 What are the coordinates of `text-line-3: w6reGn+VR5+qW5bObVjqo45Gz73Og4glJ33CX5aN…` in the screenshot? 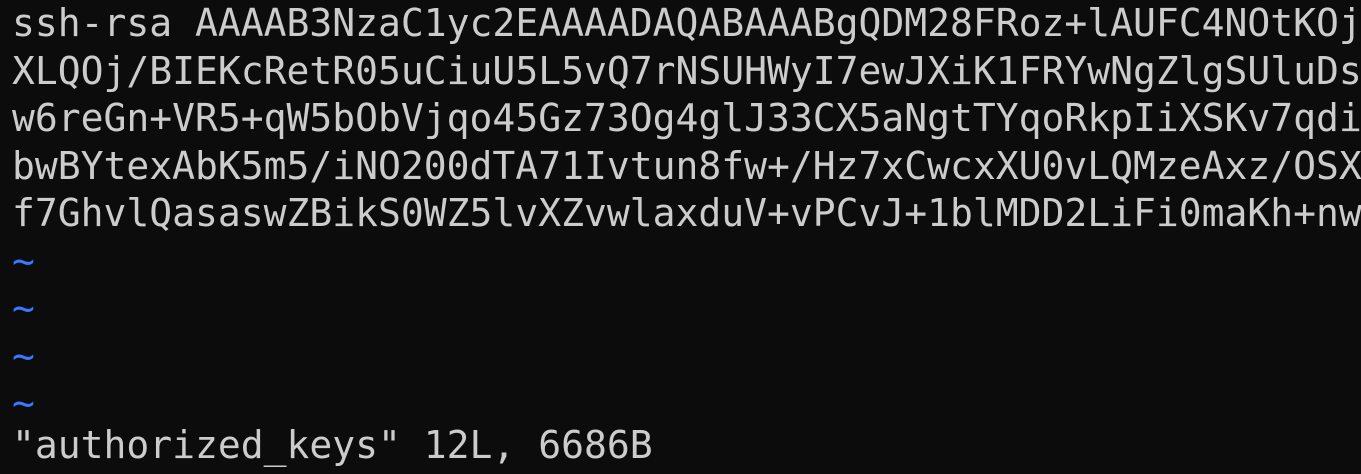 It's located at (686, 119).